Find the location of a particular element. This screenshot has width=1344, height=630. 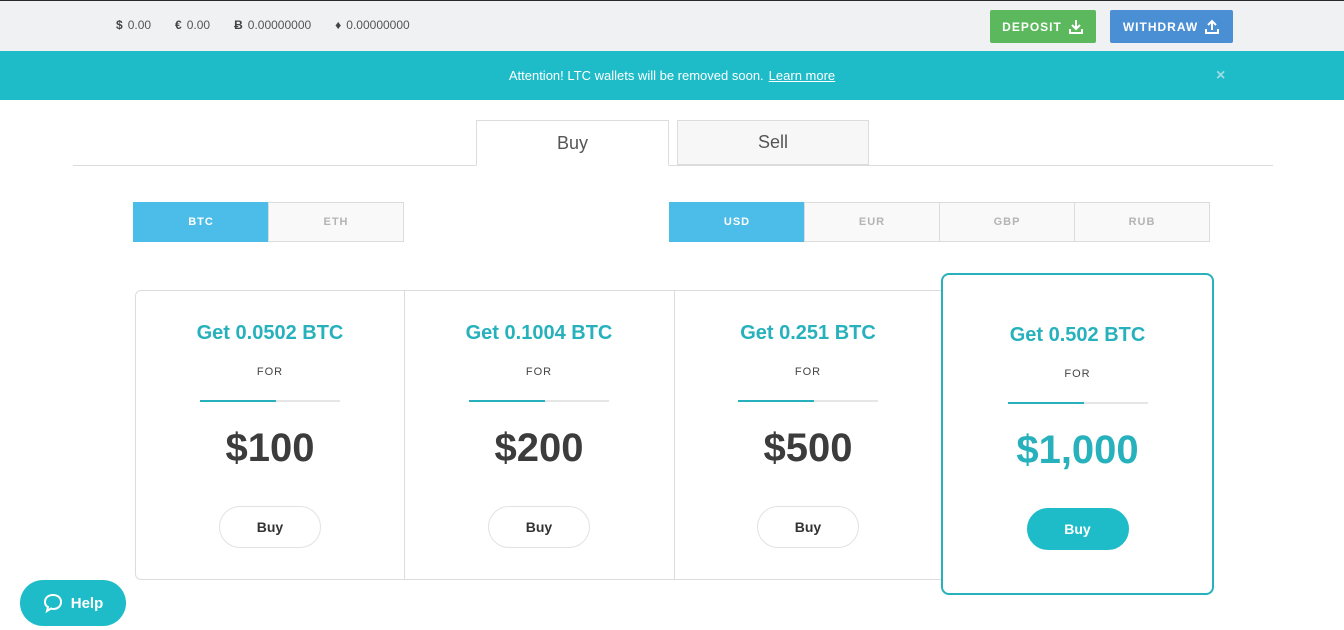

fiat-option-rub: RUB is located at coordinates (1142, 222).